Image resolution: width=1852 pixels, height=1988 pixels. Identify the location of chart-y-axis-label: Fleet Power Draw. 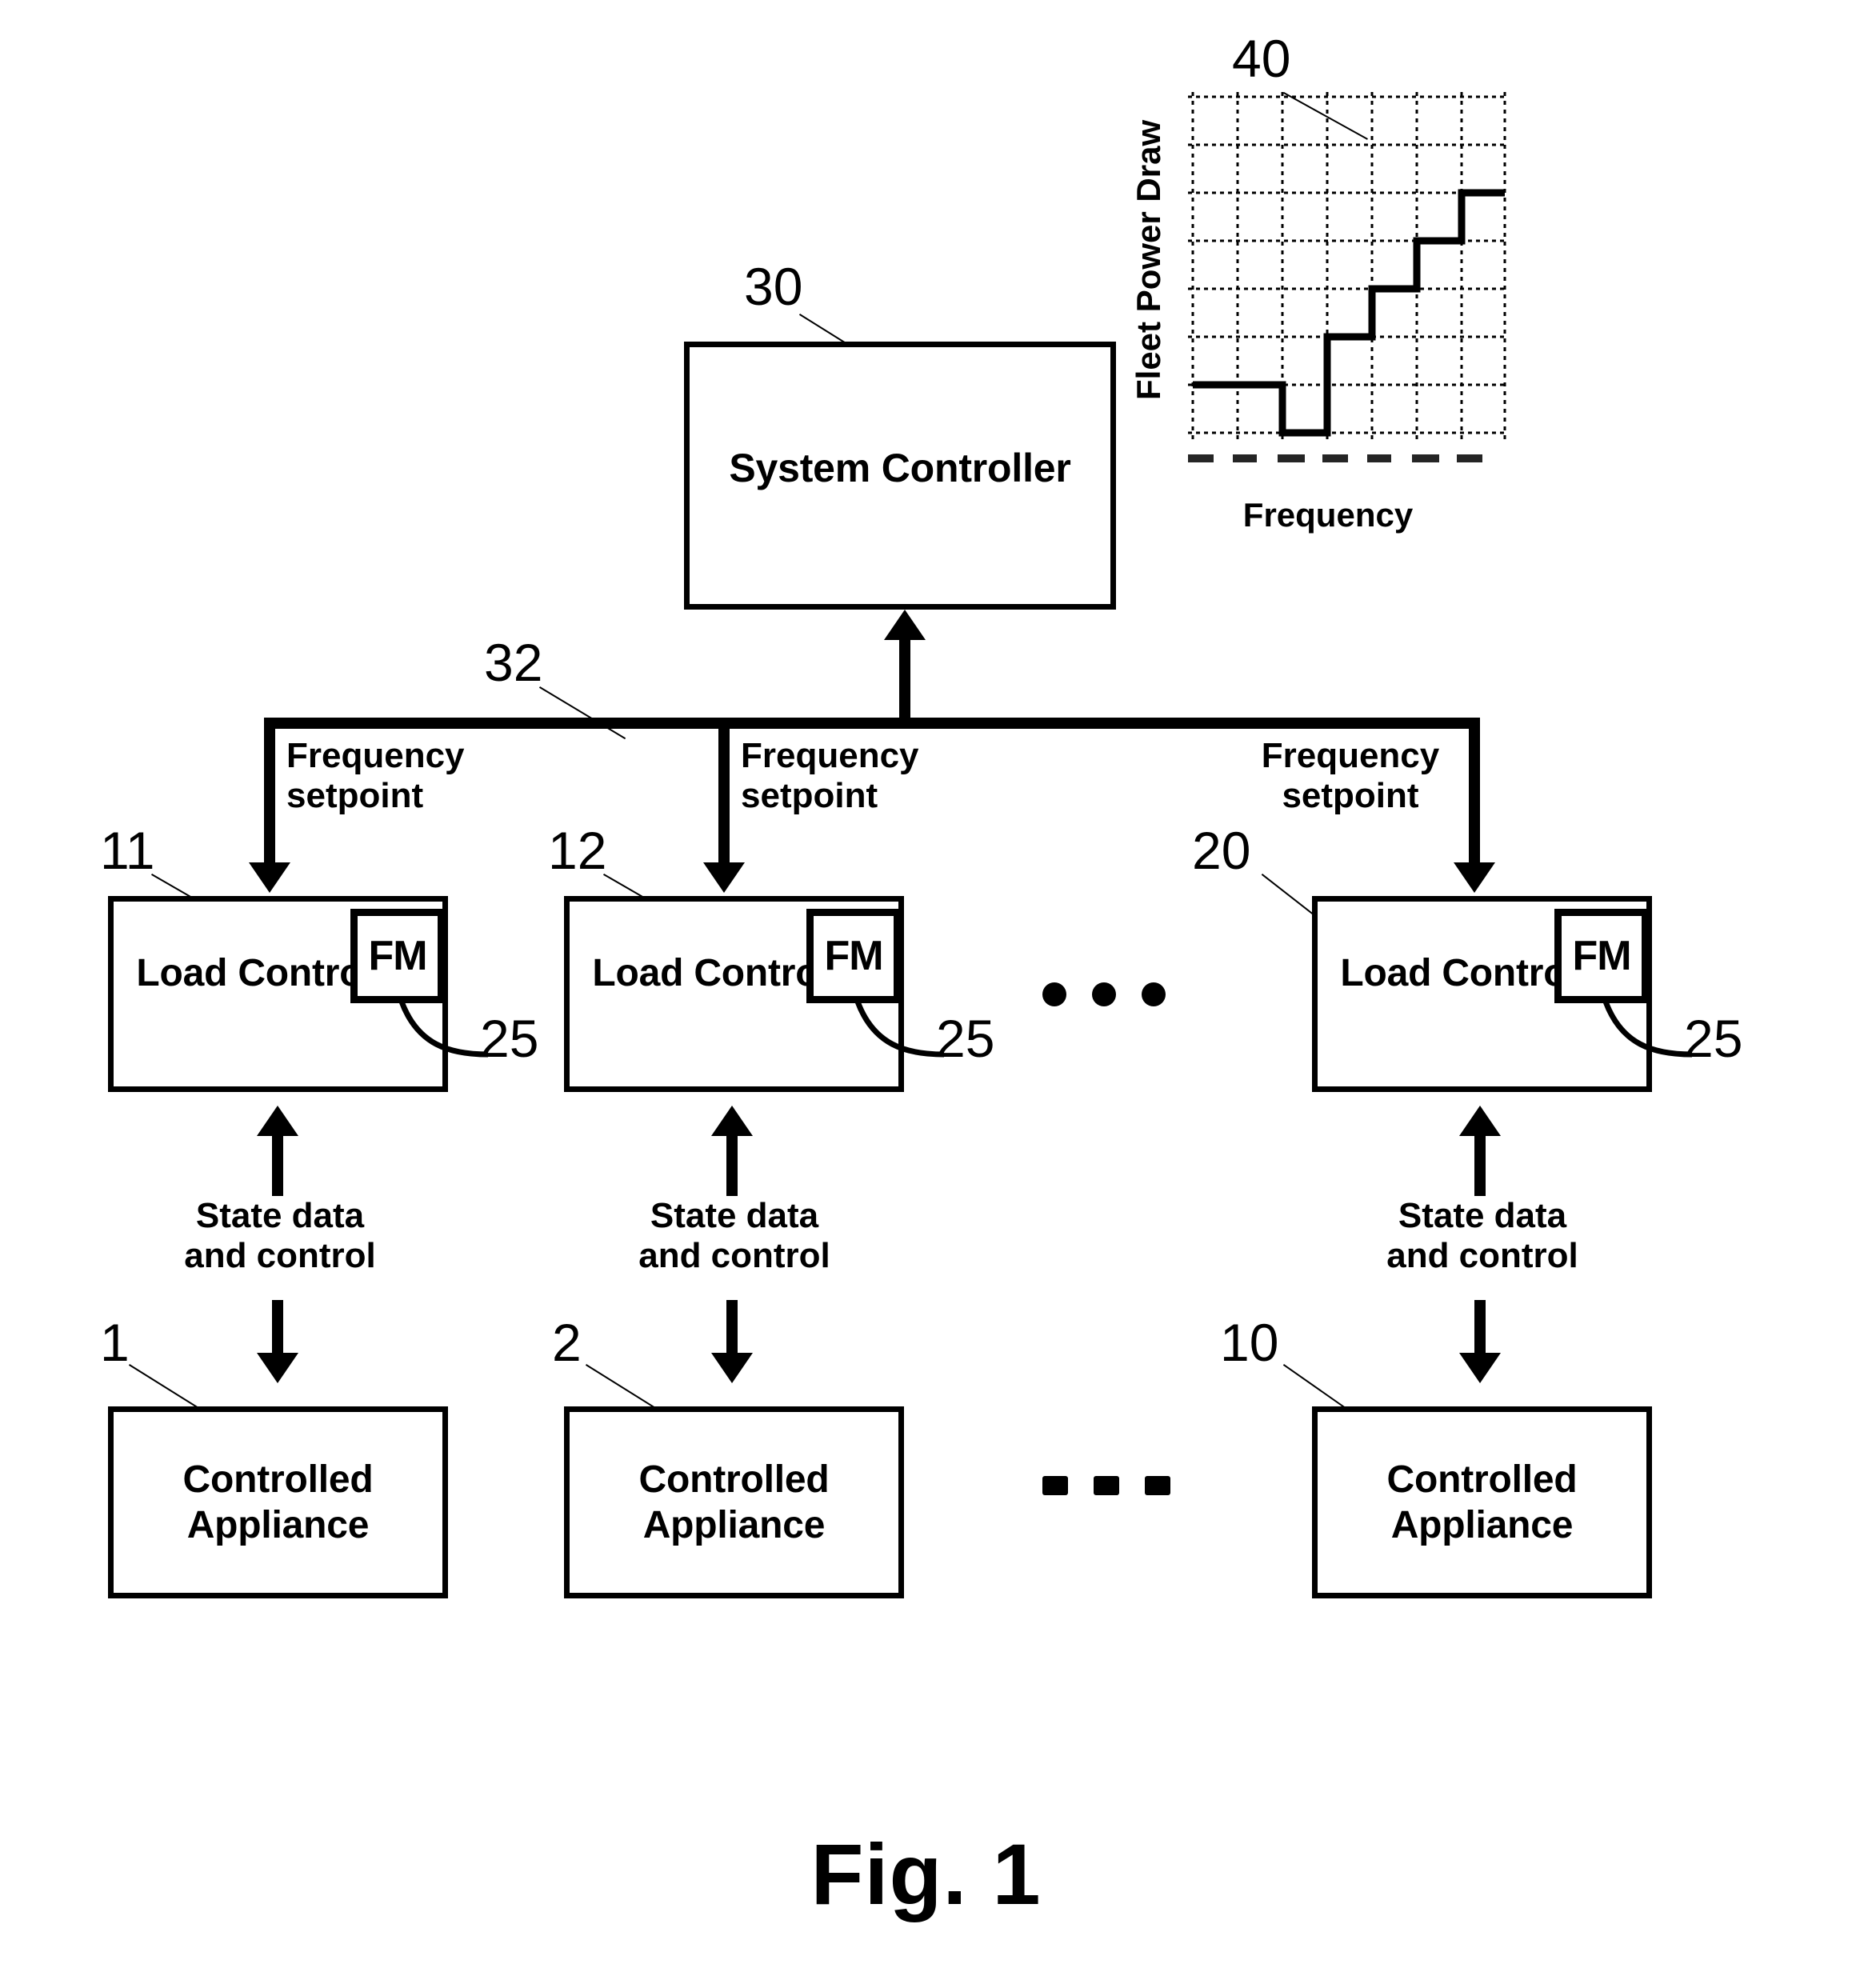
(1148, 259).